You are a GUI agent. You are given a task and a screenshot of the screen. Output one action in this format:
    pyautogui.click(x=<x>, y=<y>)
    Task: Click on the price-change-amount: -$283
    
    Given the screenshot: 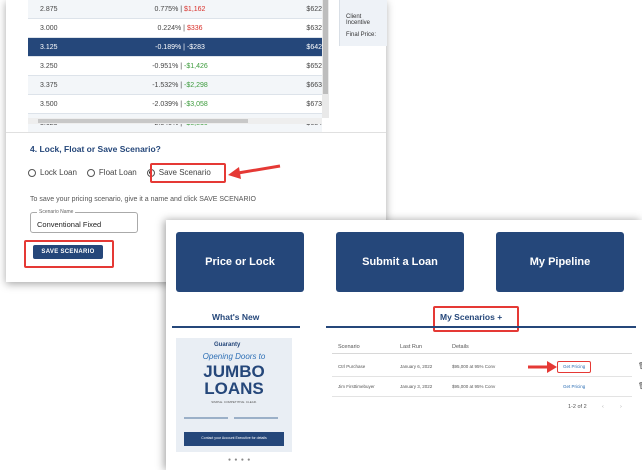 What is the action you would take?
    pyautogui.click(x=195, y=47)
    